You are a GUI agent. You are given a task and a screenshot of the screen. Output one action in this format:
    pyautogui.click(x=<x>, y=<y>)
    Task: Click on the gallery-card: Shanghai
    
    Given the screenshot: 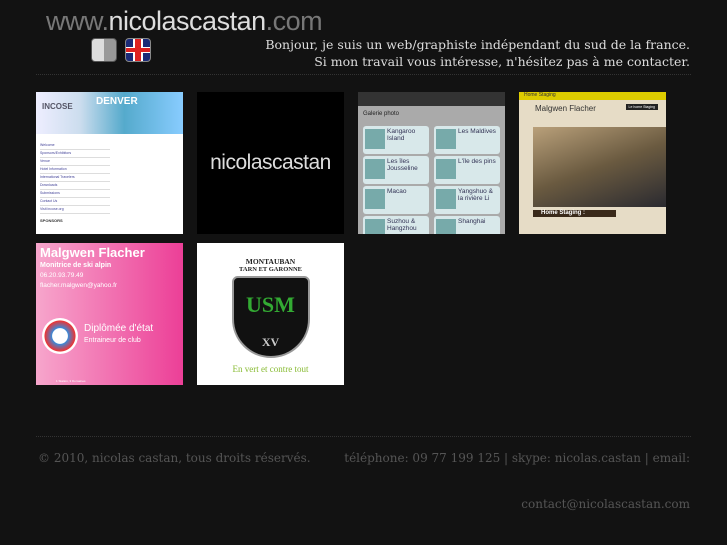 What is the action you would take?
    pyautogui.click(x=467, y=225)
    